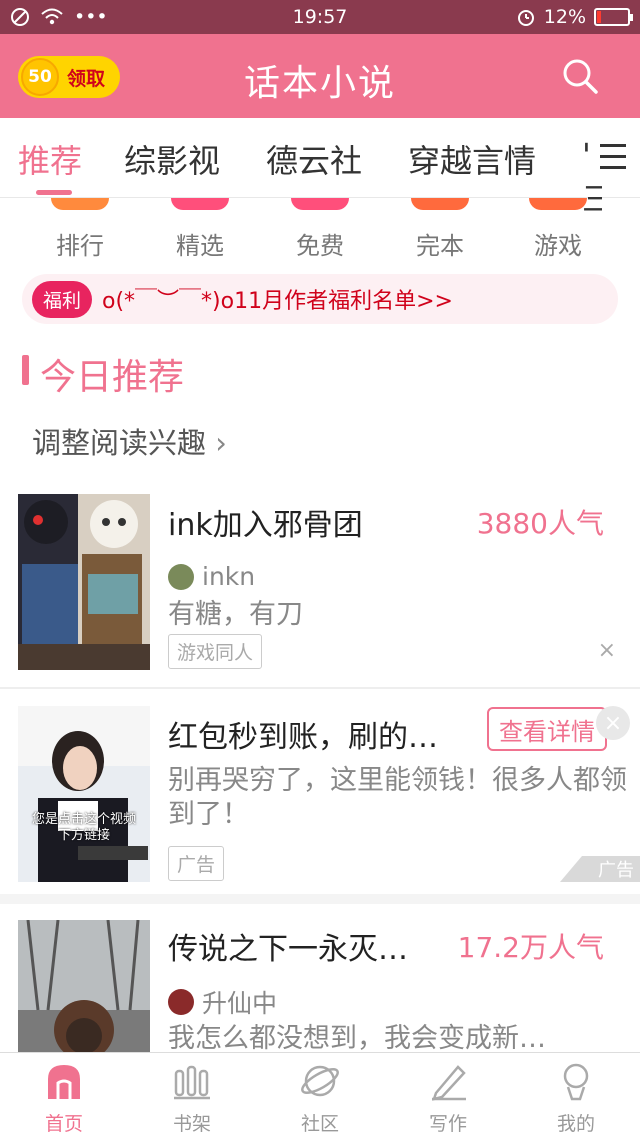  I want to click on planet-icon, so click(320, 1081).